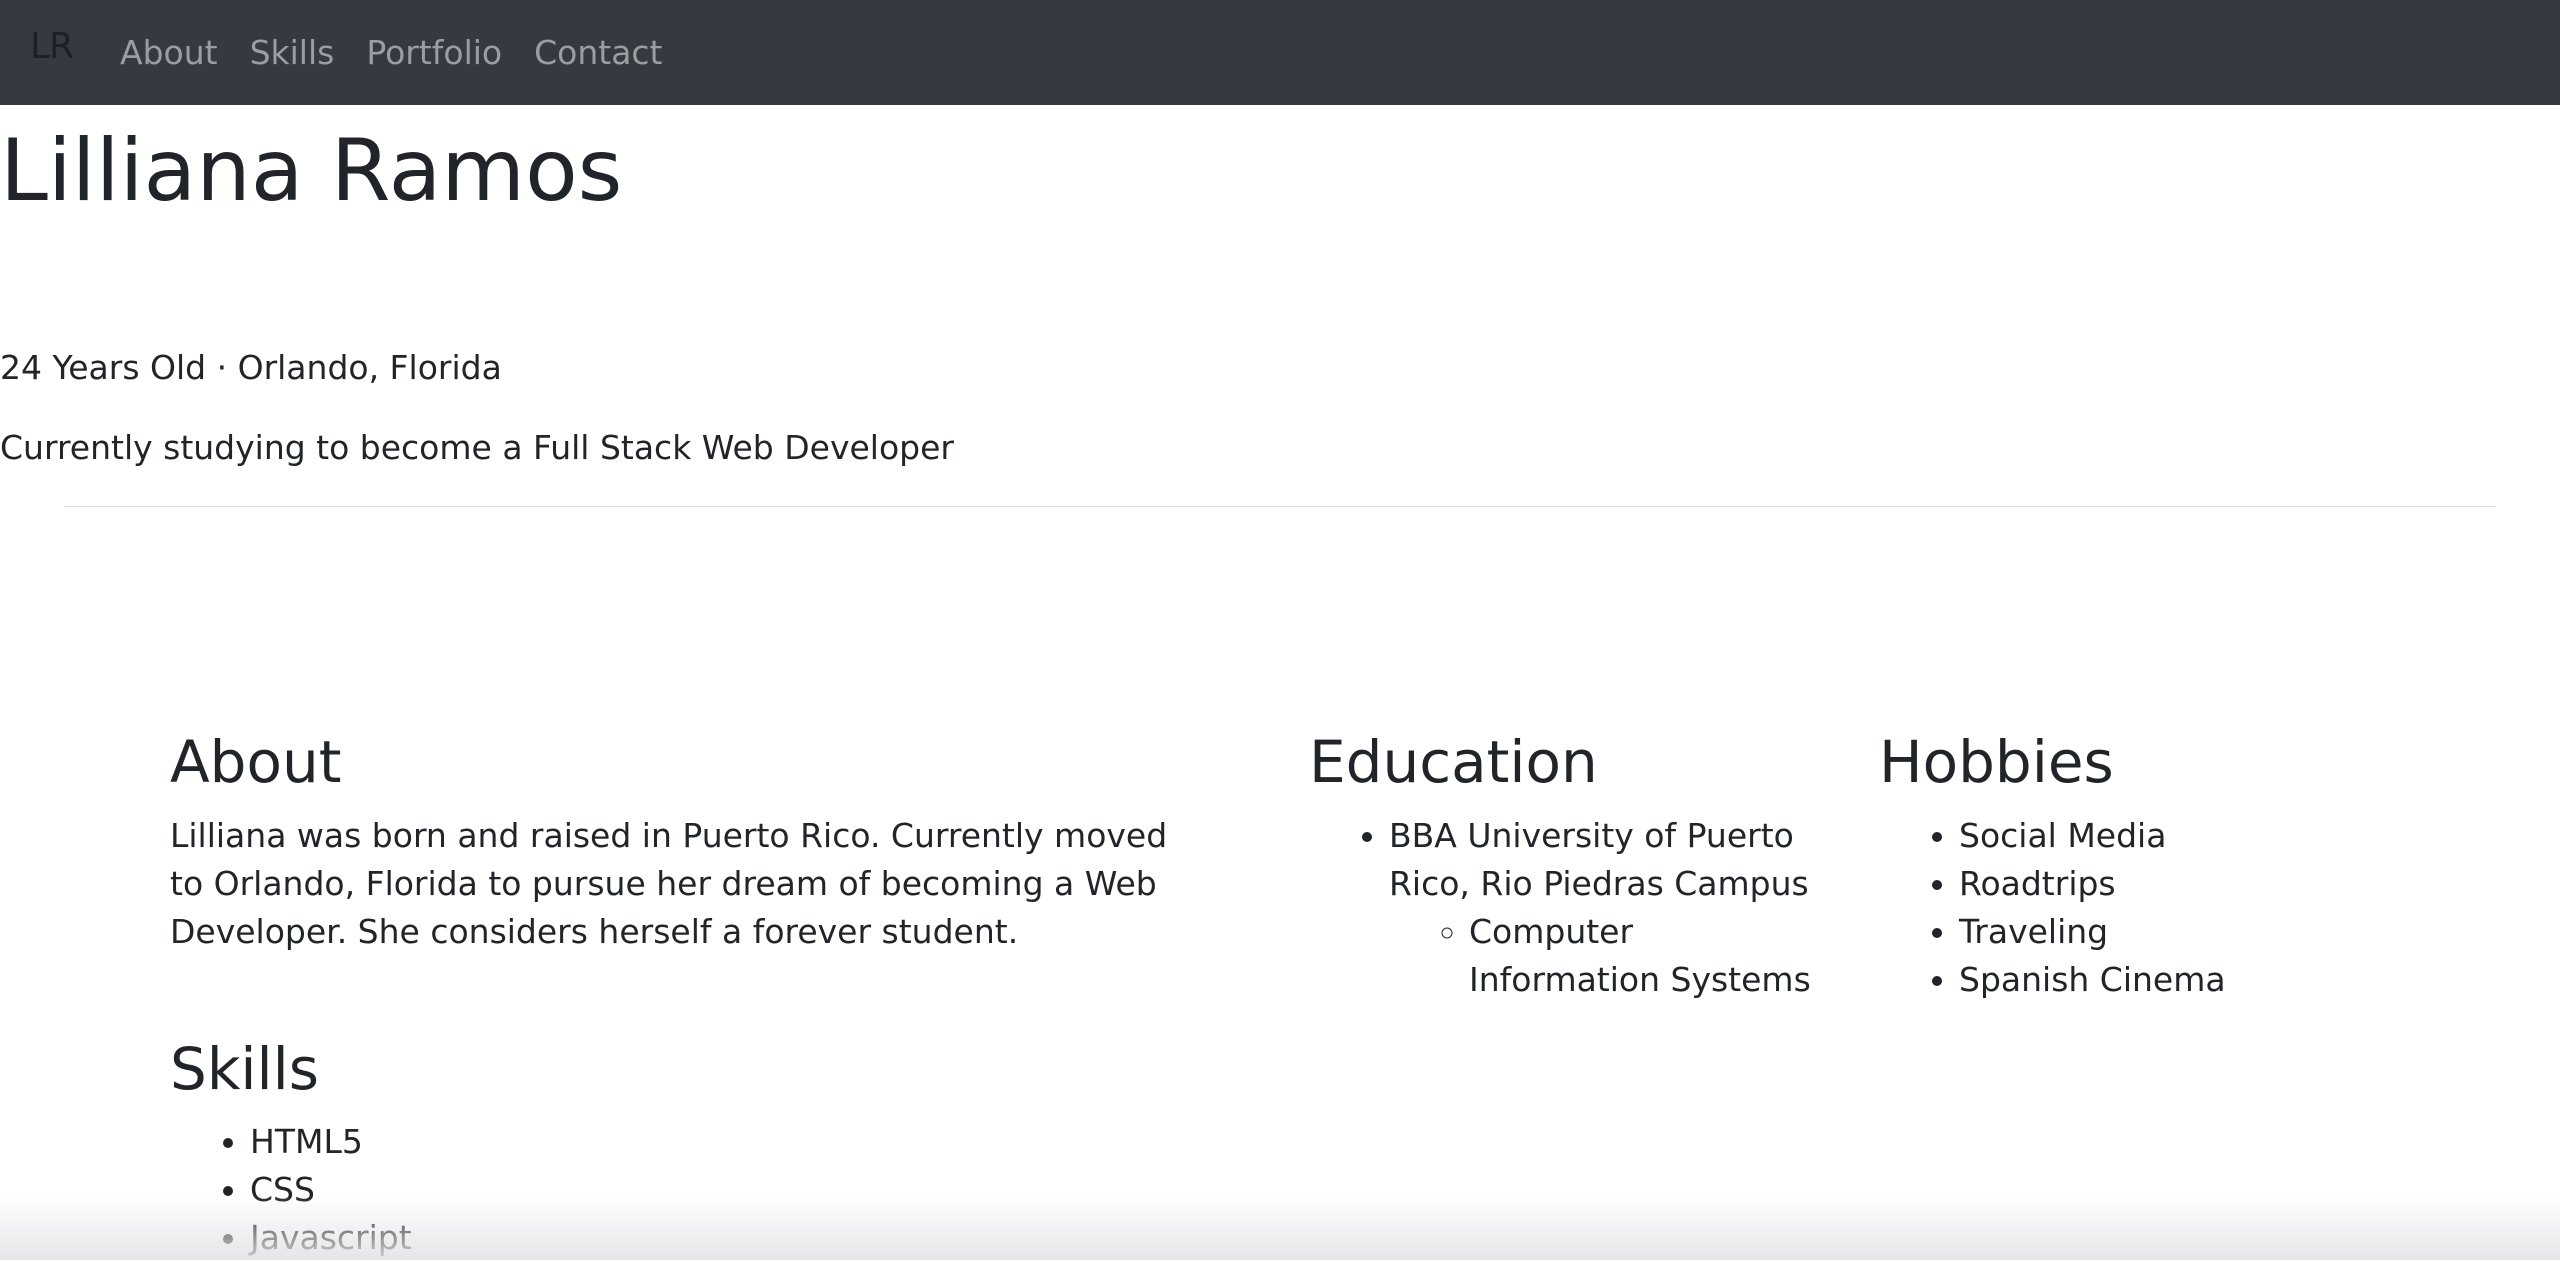 The height and width of the screenshot is (1262, 2560). What do you see at coordinates (169, 52) in the screenshot?
I see `nav-link-about: About` at bounding box center [169, 52].